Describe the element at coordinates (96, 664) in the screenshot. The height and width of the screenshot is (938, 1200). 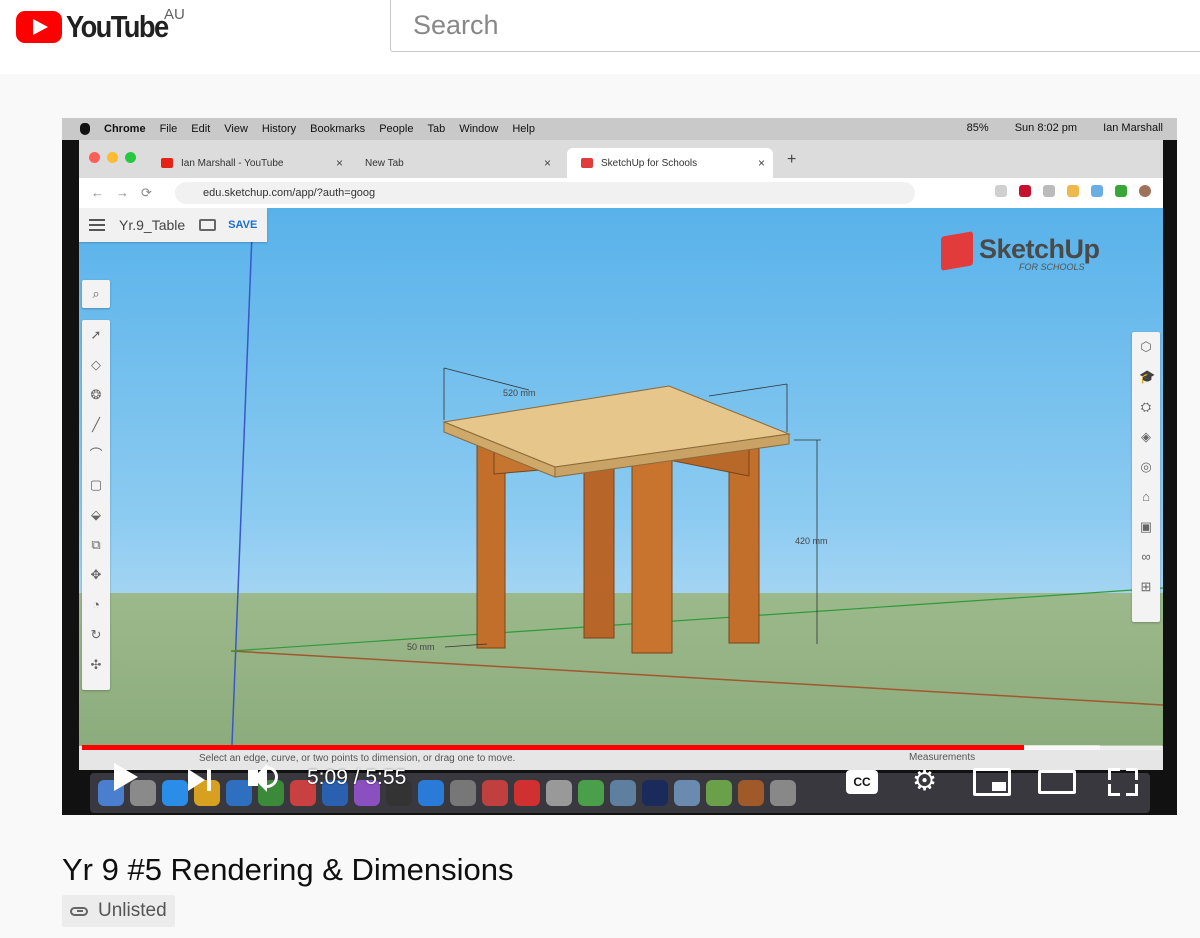
I see `pan-icon: ✣` at that location.